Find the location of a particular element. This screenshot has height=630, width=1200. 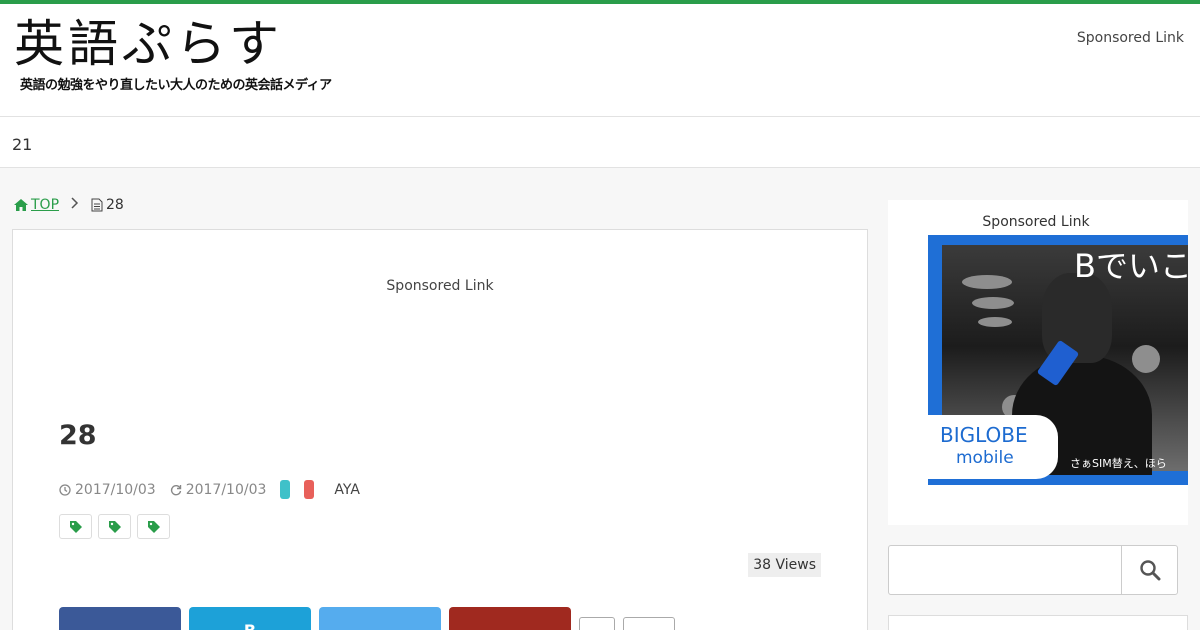

article-sponsor-label: Sponsored Link is located at coordinates (440, 286).